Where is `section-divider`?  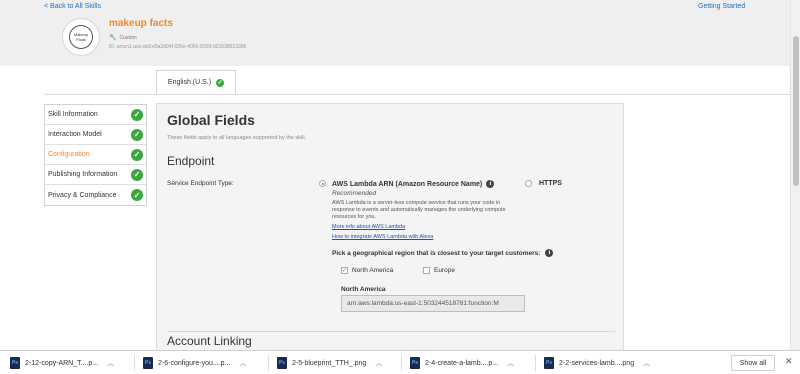
section-divider is located at coordinates (391, 331).